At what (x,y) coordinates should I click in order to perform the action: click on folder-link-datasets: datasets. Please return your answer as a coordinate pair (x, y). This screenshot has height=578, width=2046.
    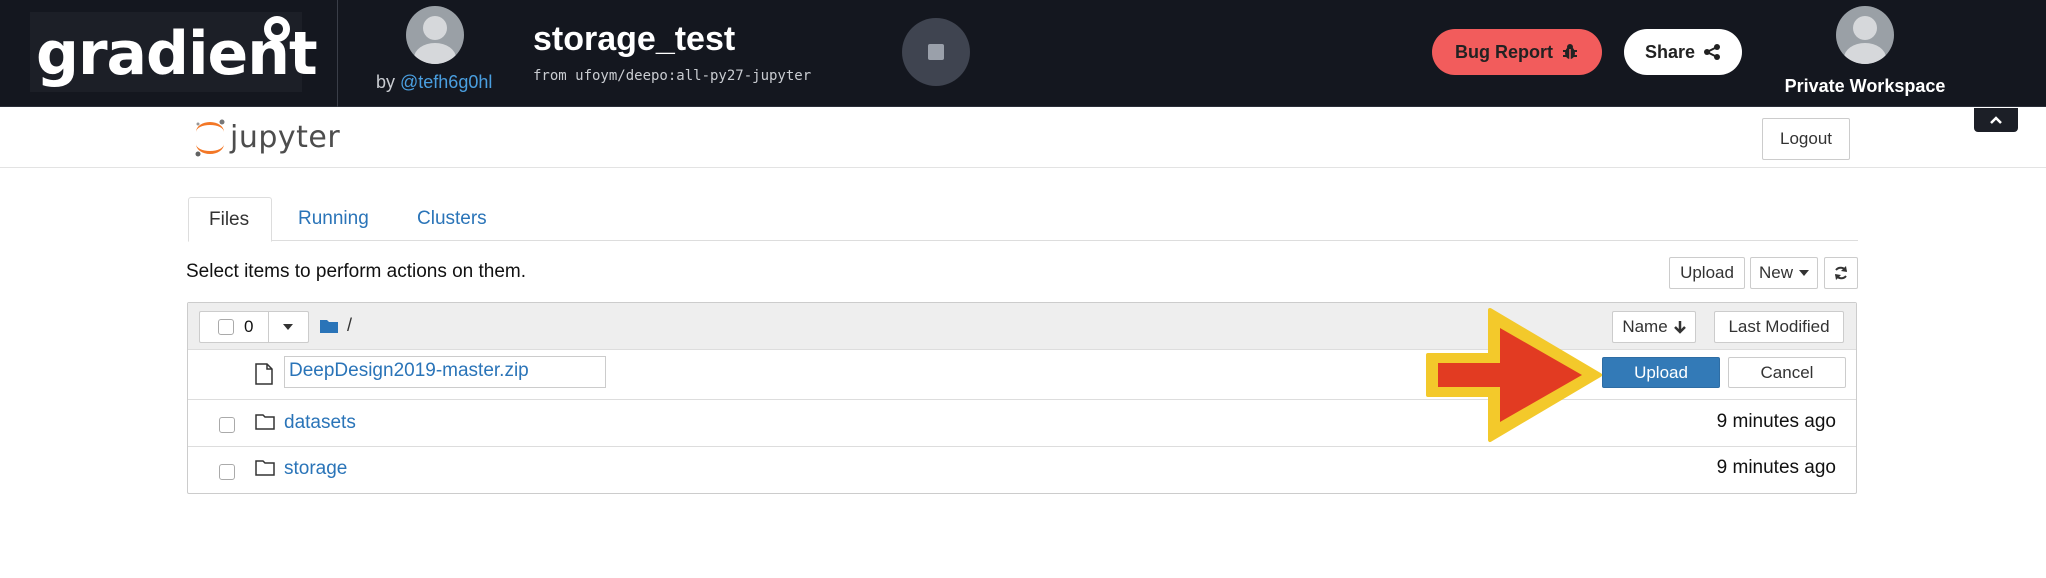
    Looking at the image, I should click on (320, 423).